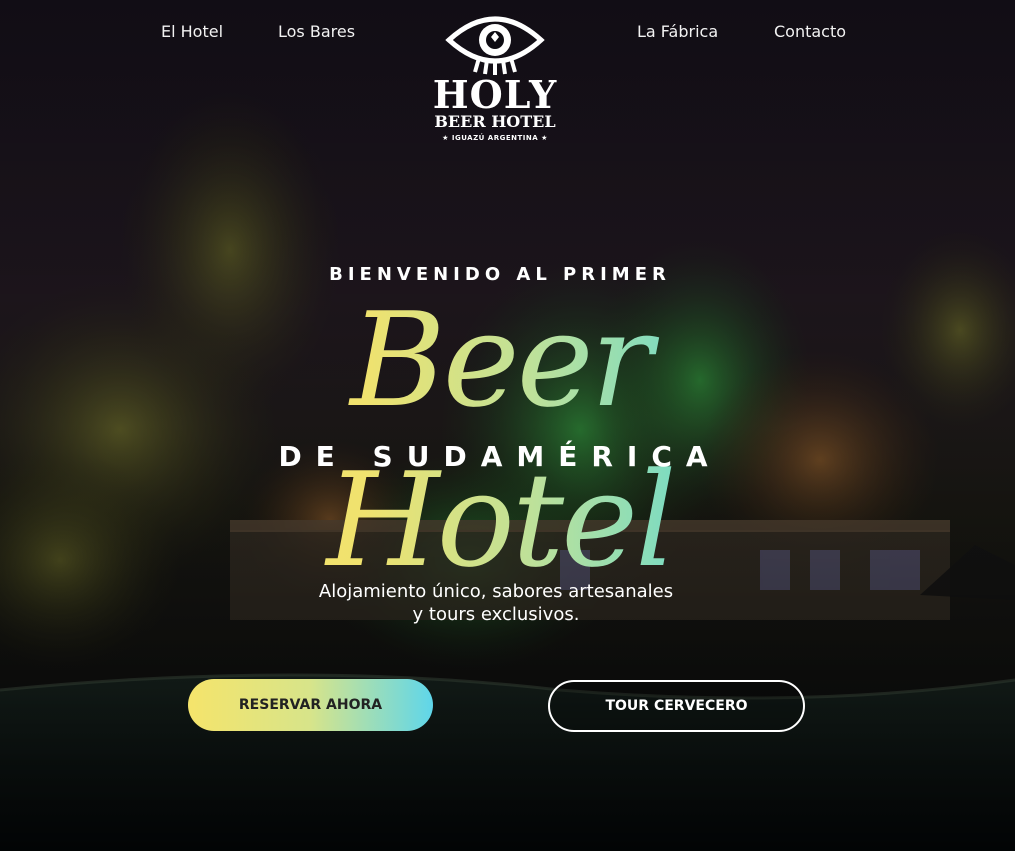  I want to click on tagline-line-1: Alojamiento único, sabores artesanales, so click(496, 591).